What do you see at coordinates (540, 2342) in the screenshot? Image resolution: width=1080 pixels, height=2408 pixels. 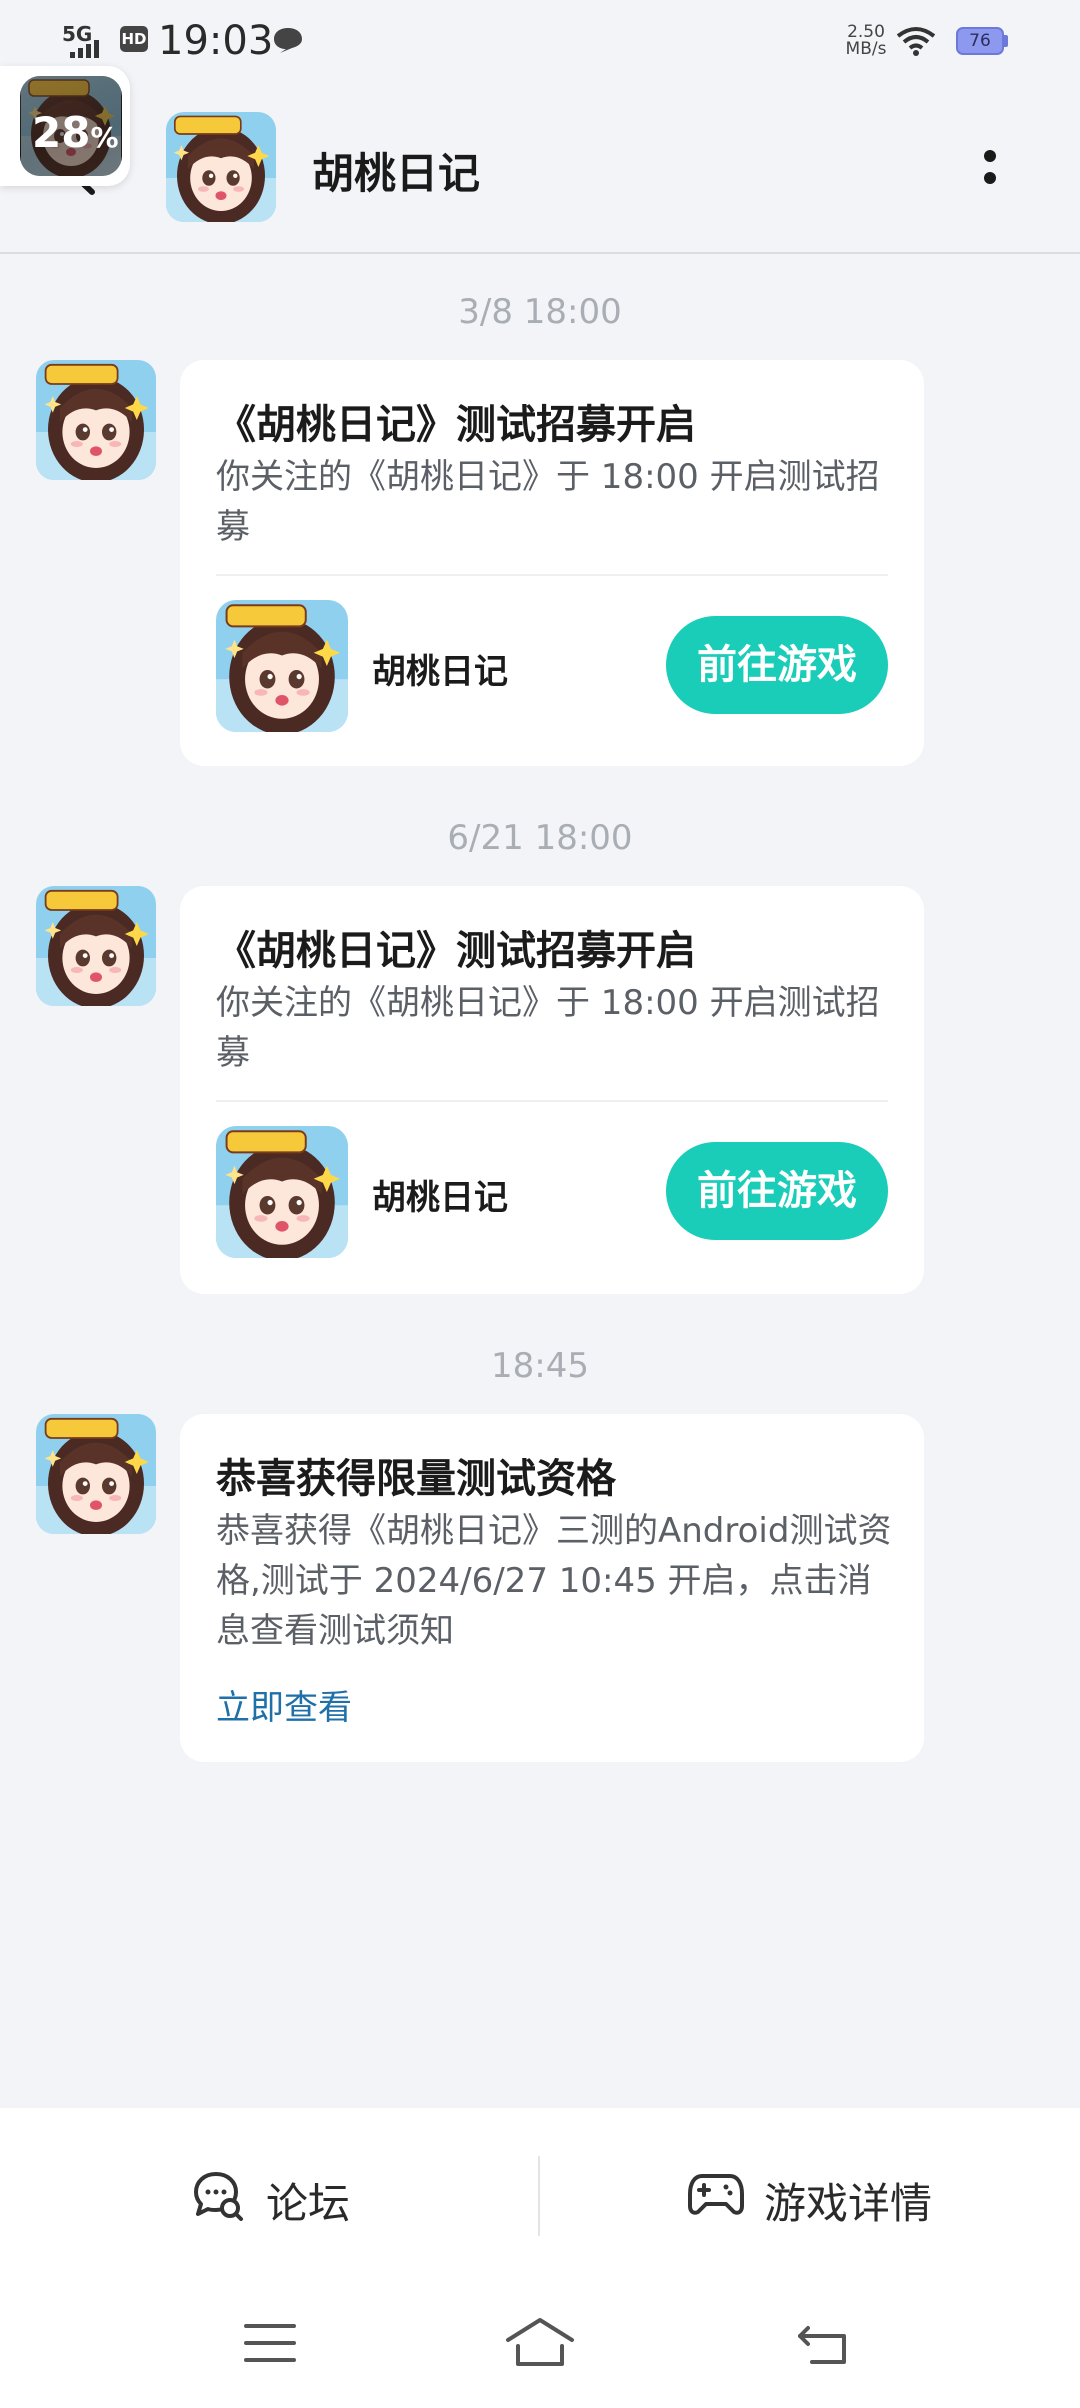 I see `home-icon` at bounding box center [540, 2342].